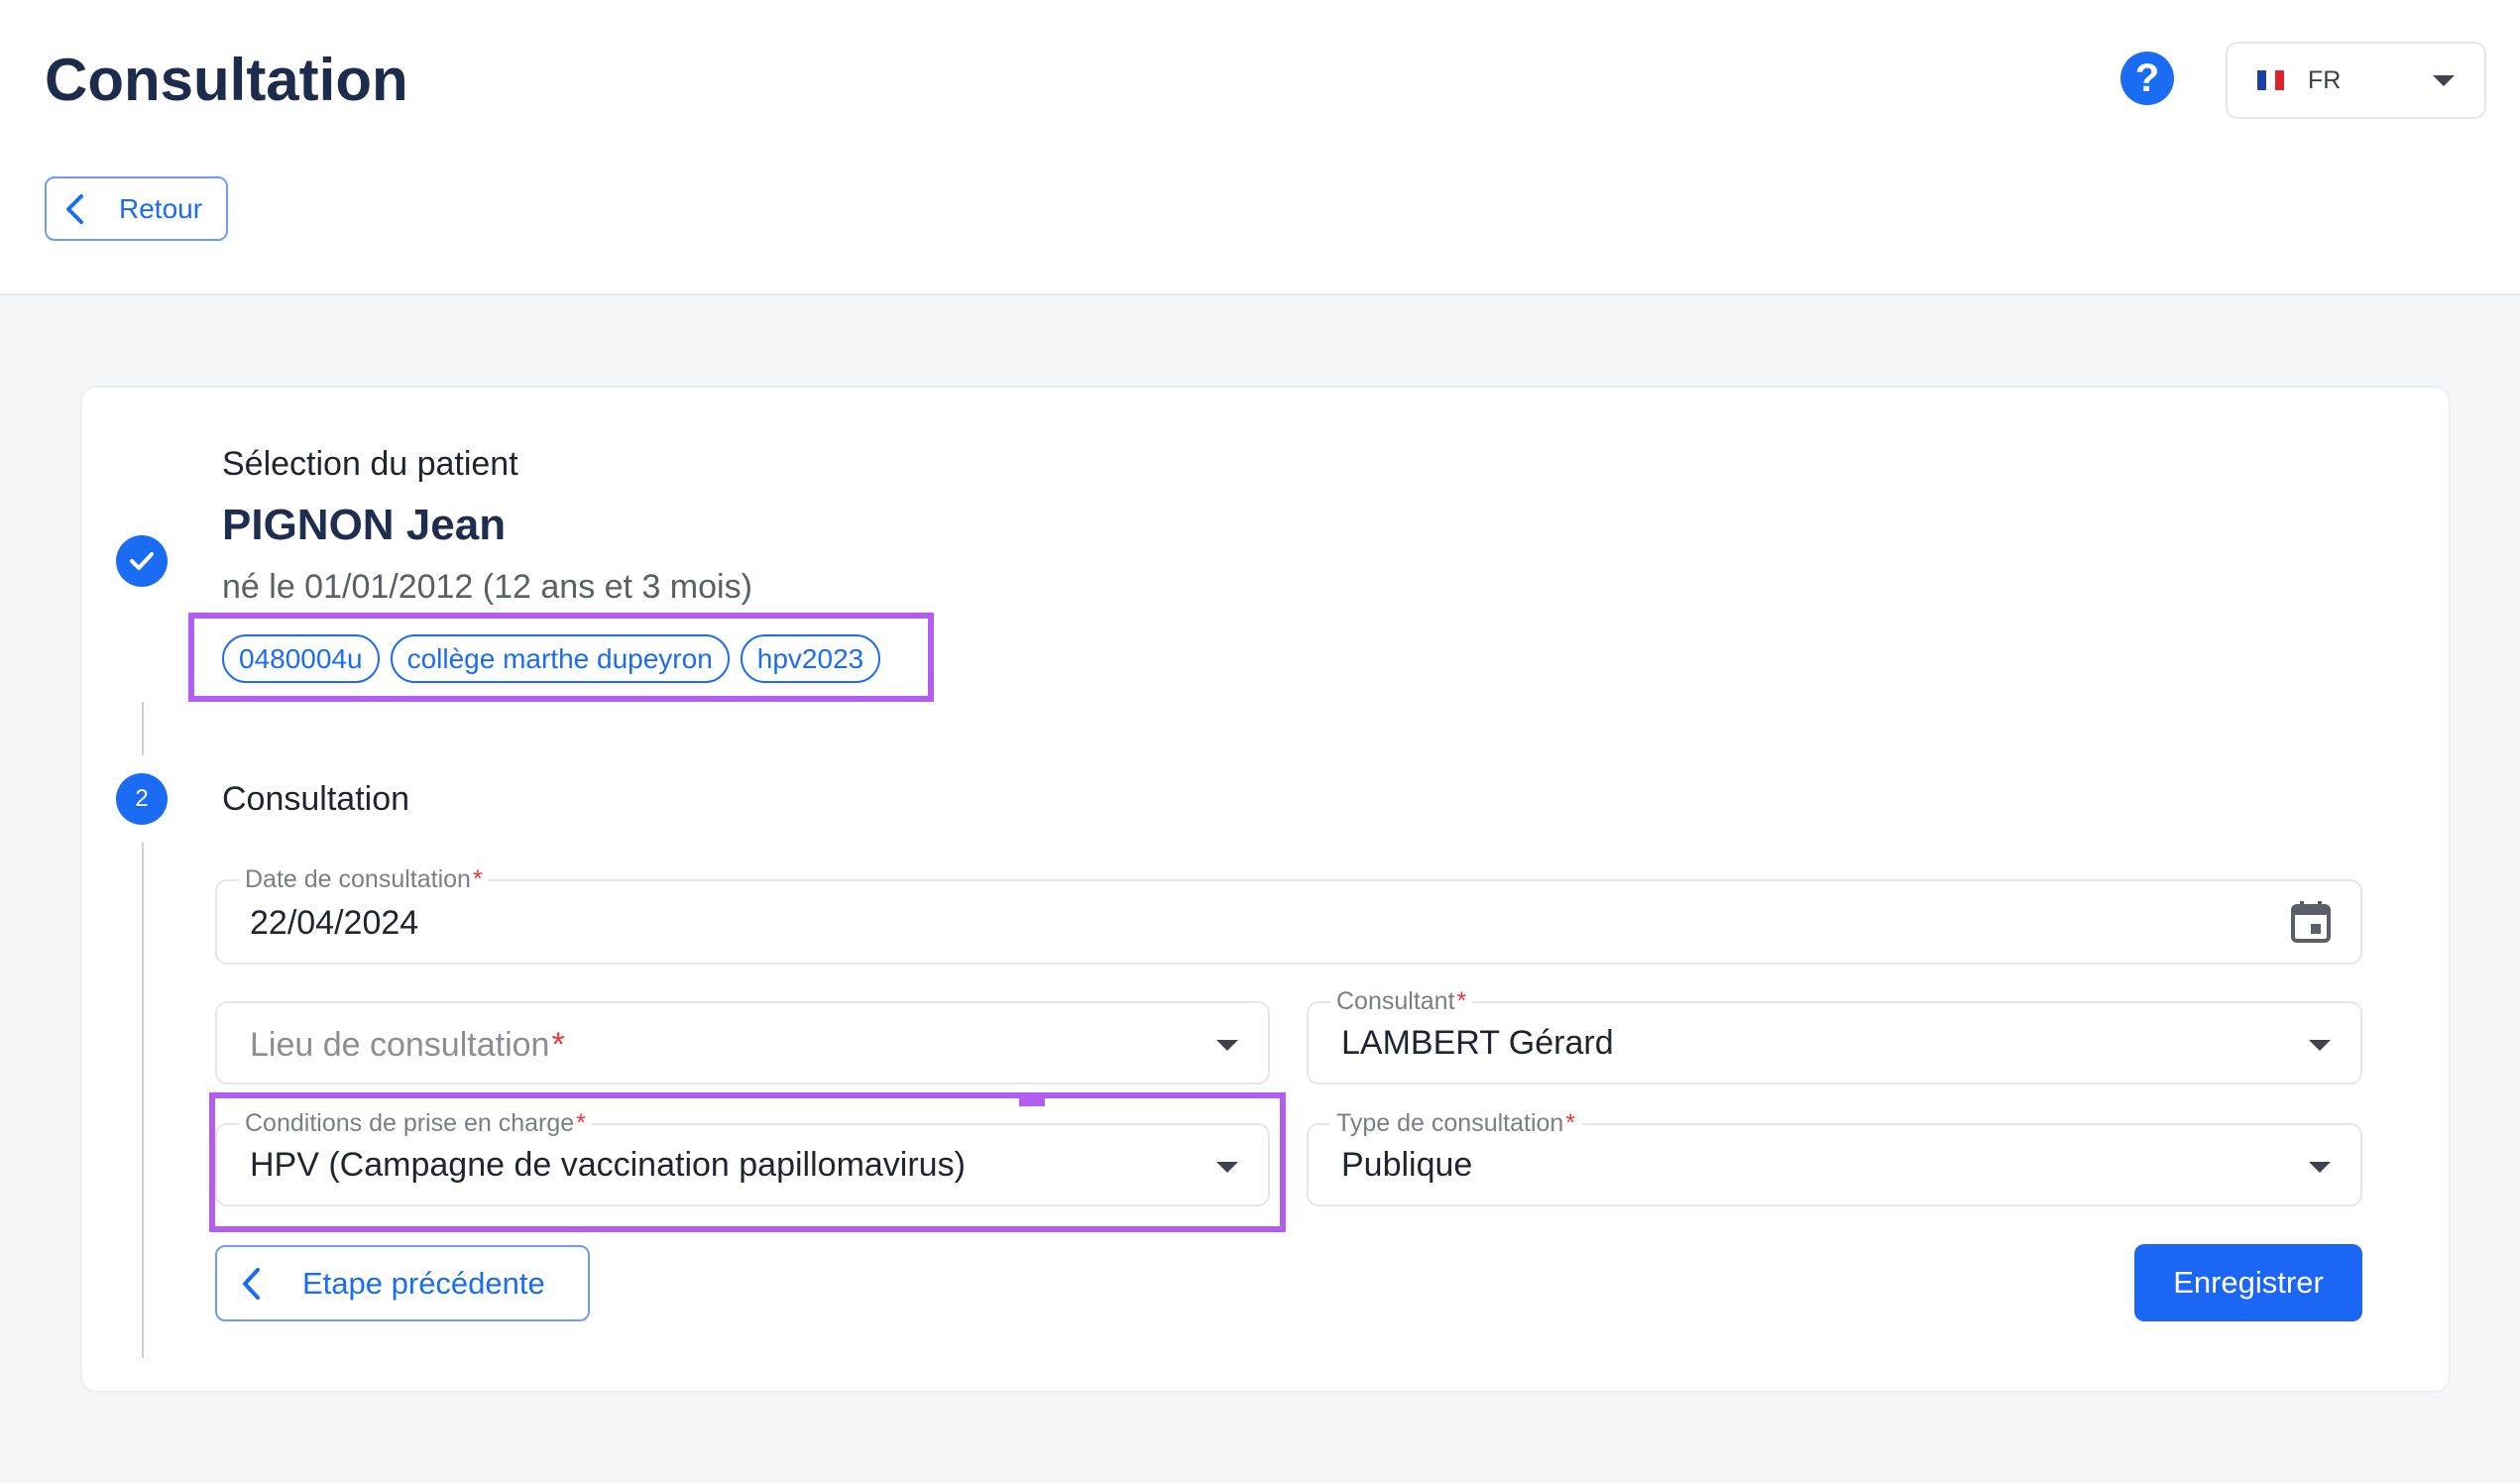 This screenshot has height=1483, width=2520. What do you see at coordinates (1477, 1043) in the screenshot?
I see `consultant-value: LAMBERT Gérard` at bounding box center [1477, 1043].